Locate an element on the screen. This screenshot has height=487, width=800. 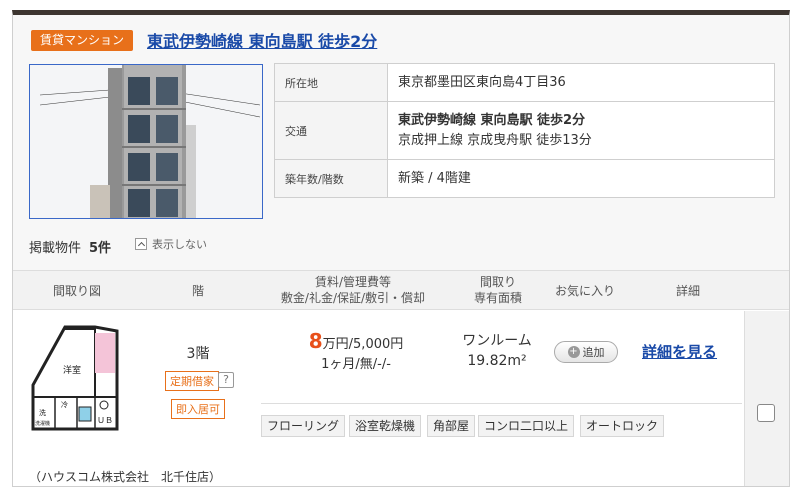
feature-tag: 角部屋 is located at coordinates (451, 426).